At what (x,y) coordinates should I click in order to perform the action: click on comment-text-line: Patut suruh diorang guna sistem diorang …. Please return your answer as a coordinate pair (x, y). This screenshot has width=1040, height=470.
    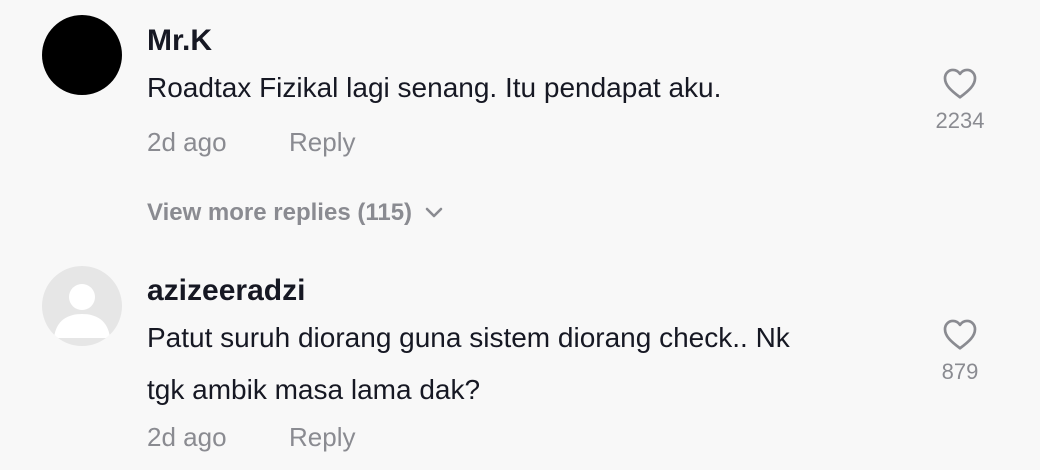
    Looking at the image, I should click on (468, 337).